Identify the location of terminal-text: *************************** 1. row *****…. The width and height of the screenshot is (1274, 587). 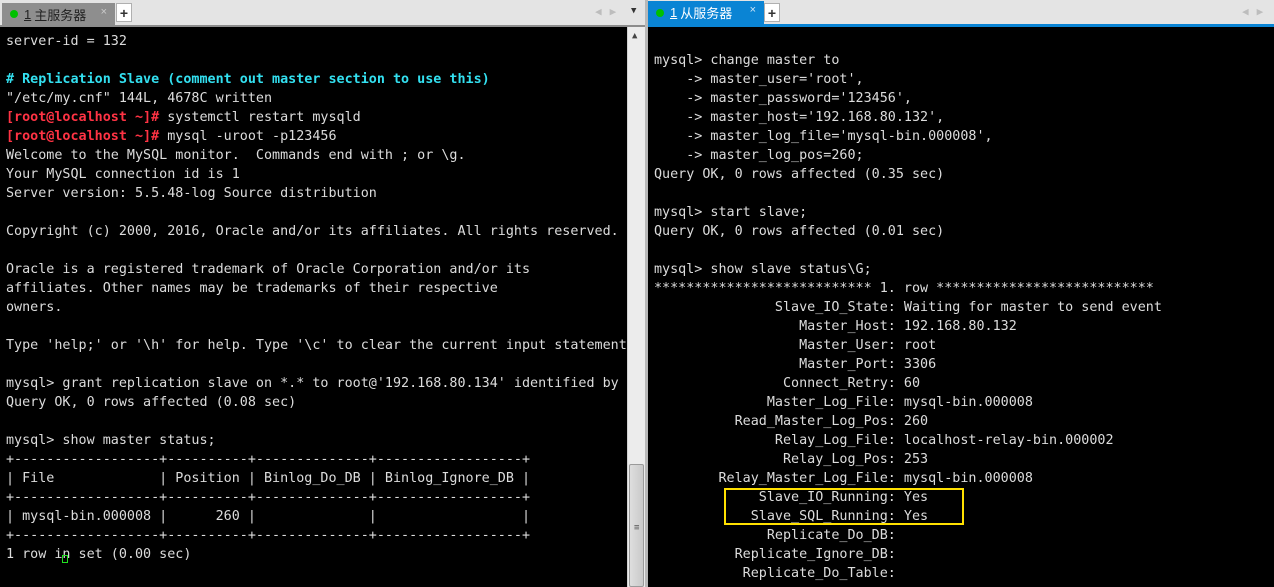
(904, 288).